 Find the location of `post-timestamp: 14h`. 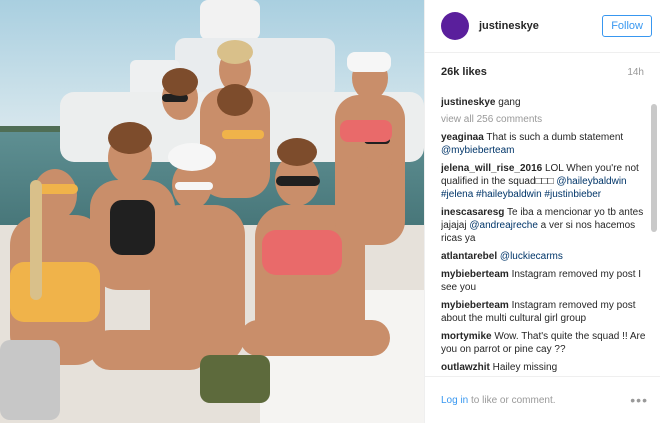

post-timestamp: 14h is located at coordinates (635, 72).